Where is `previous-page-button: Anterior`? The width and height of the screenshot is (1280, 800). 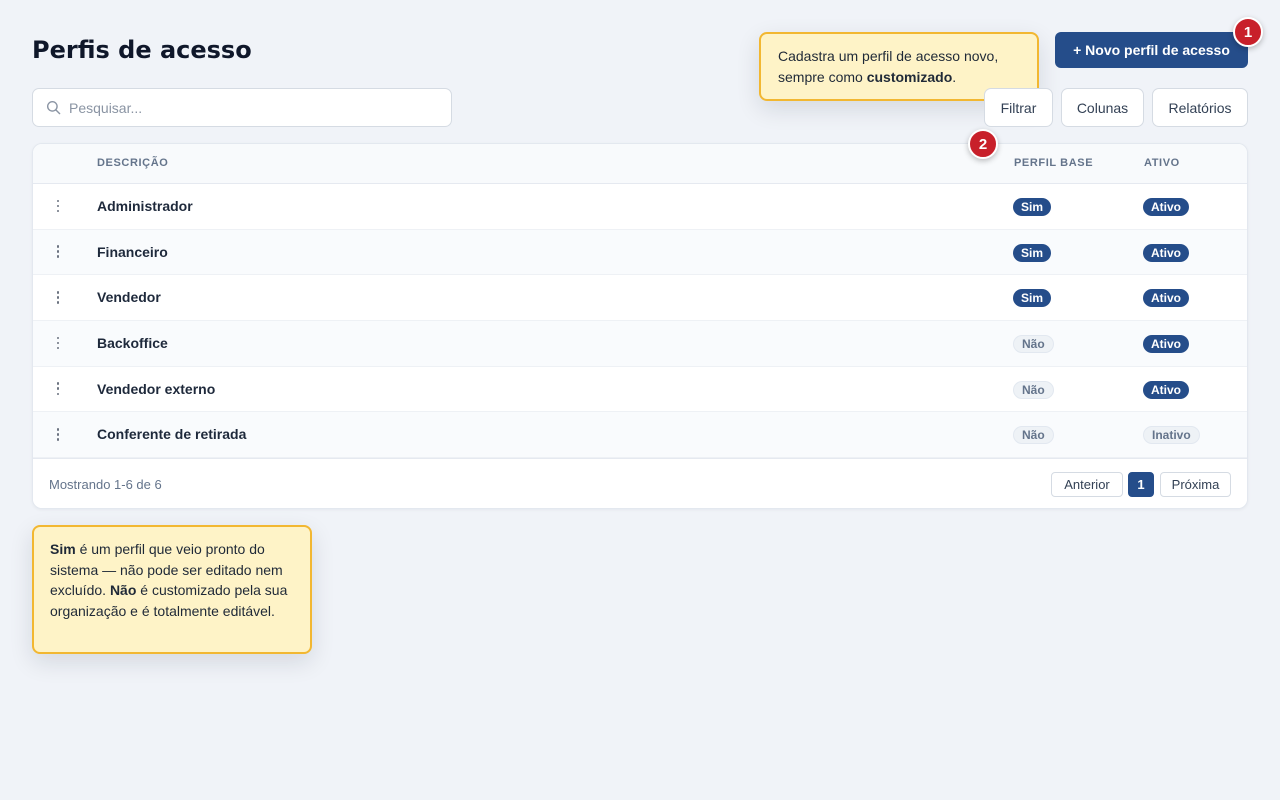
previous-page-button: Anterior is located at coordinates (1087, 484).